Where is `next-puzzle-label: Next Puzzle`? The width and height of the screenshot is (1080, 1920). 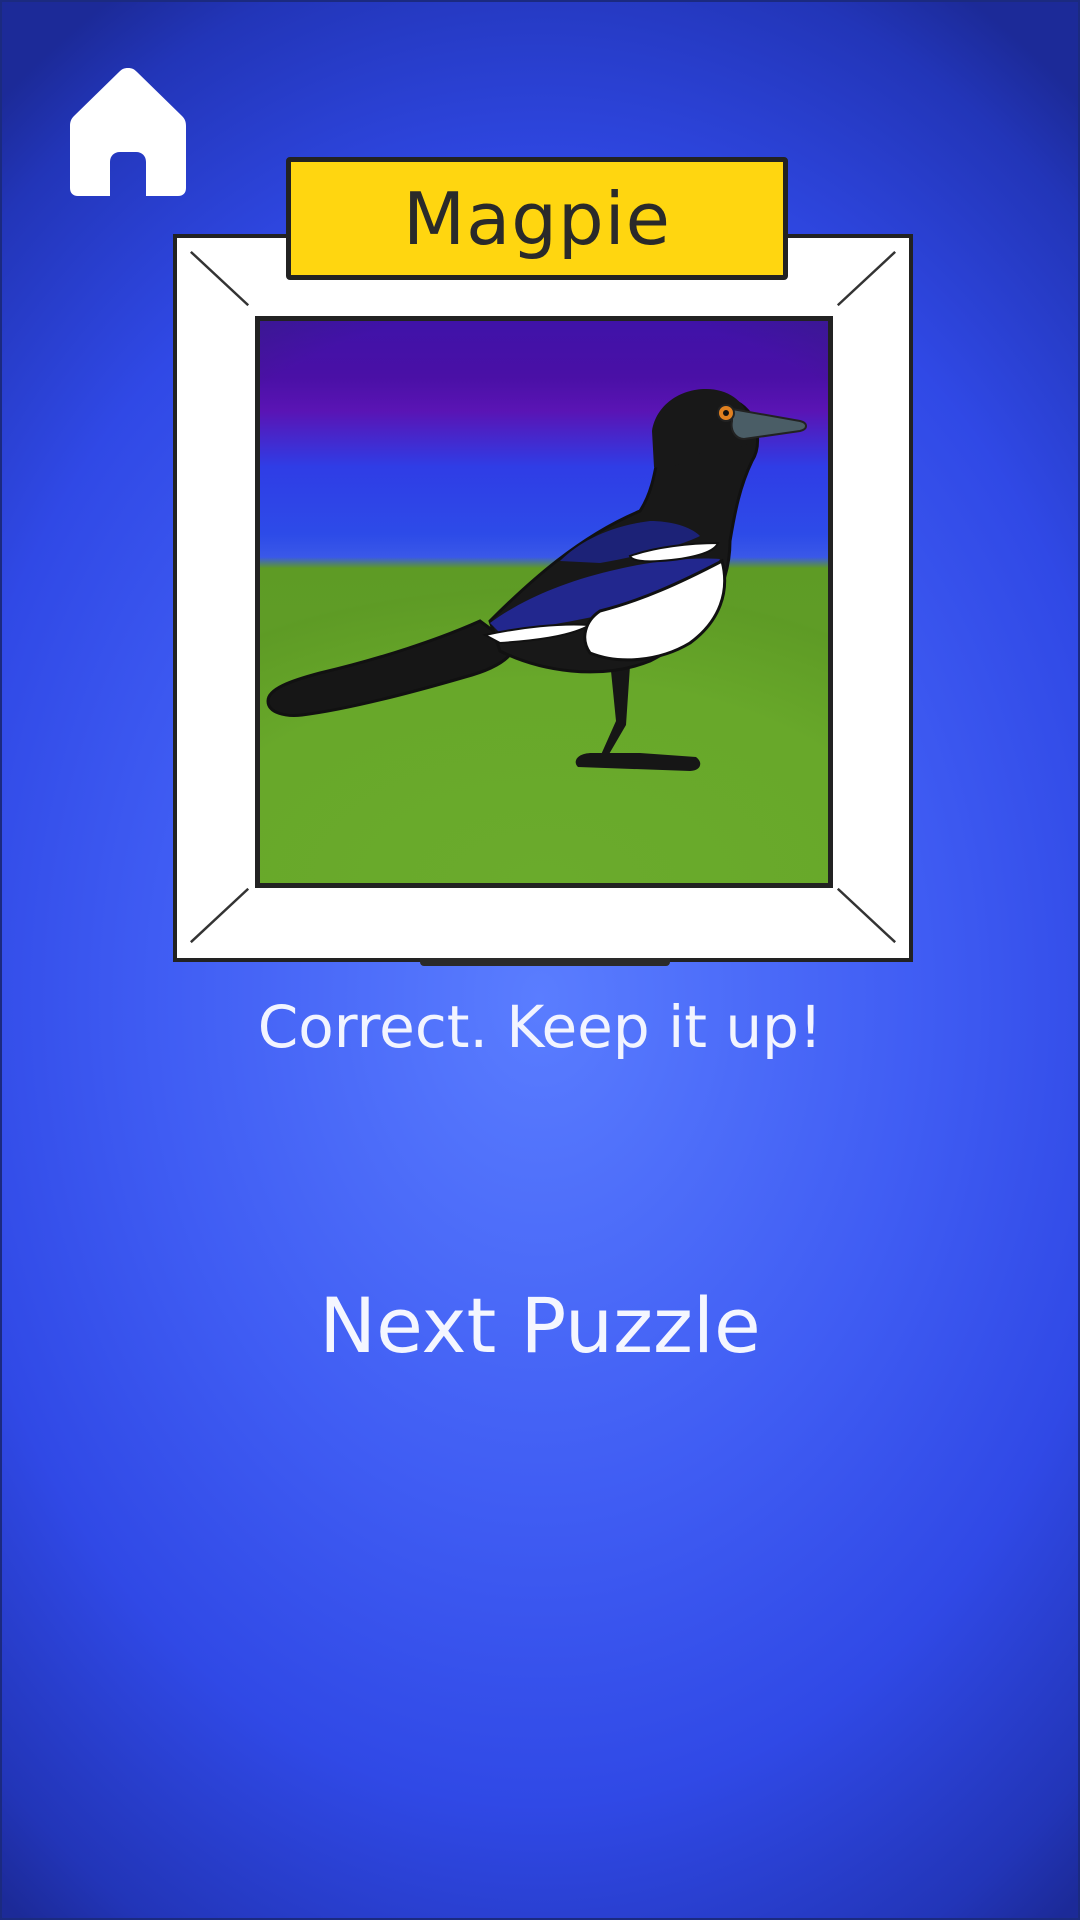
next-puzzle-label: Next Puzzle is located at coordinates (540, 1325).